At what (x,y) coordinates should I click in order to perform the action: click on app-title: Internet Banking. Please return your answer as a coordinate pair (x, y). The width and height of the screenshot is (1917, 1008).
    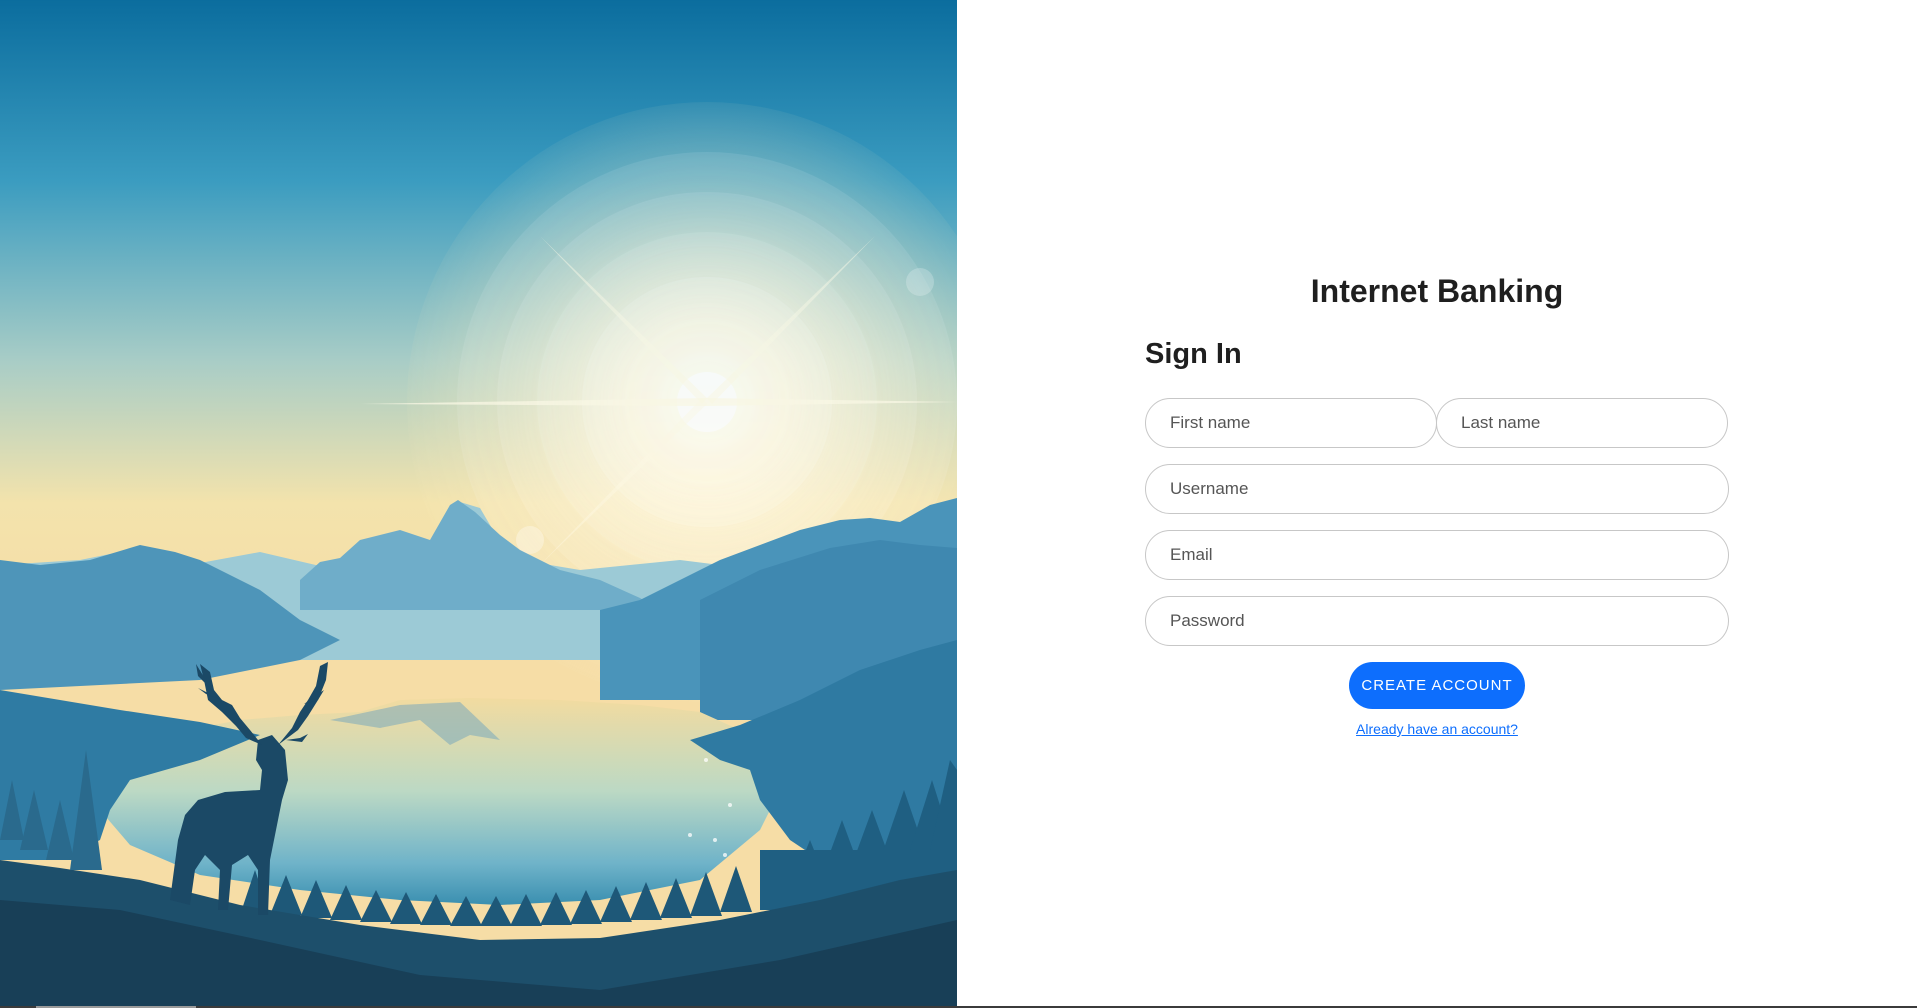
    Looking at the image, I should click on (1437, 291).